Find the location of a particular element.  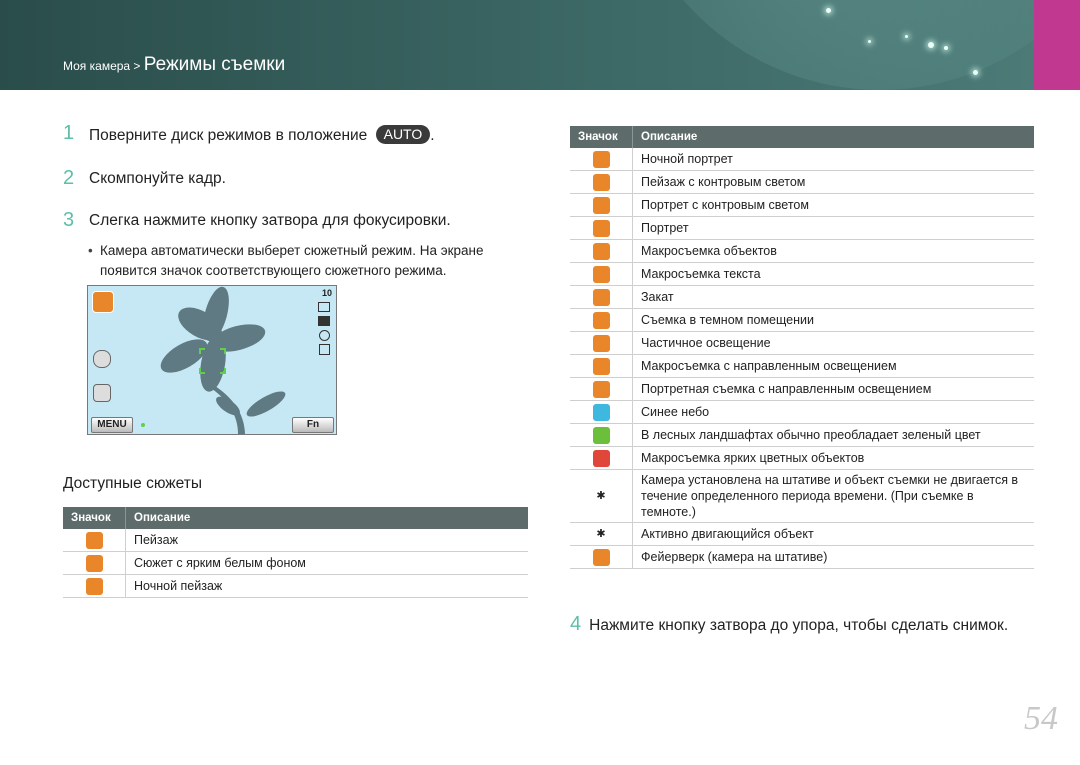

fireworks-icon is located at coordinates (601, 557).